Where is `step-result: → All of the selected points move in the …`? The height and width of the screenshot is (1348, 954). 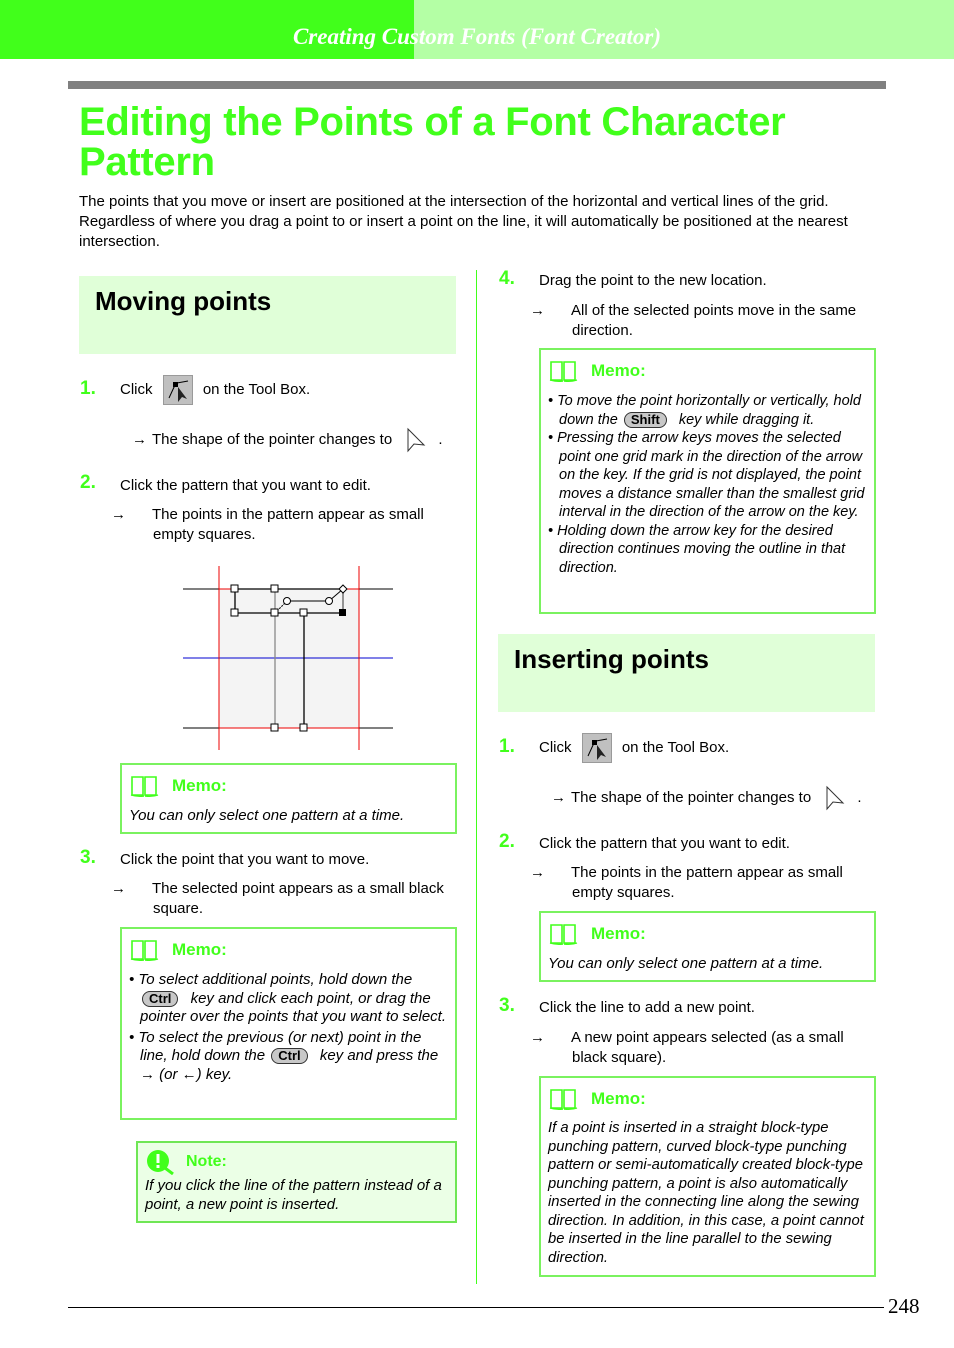 step-result: → All of the selected points move in the … is located at coordinates (700, 321).